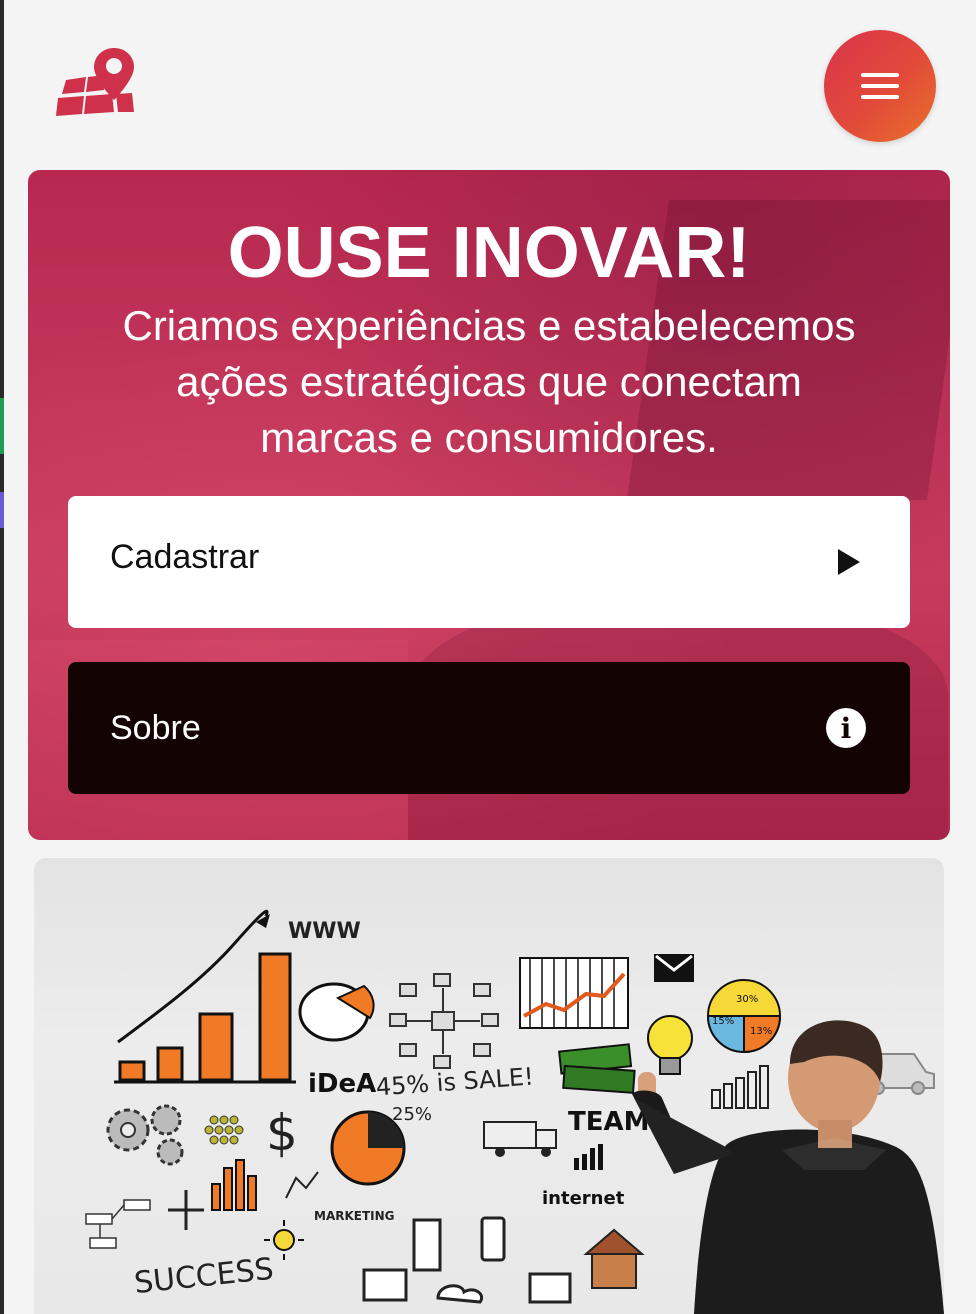 The image size is (976, 1314). I want to click on window-edge, so click(2, 657).